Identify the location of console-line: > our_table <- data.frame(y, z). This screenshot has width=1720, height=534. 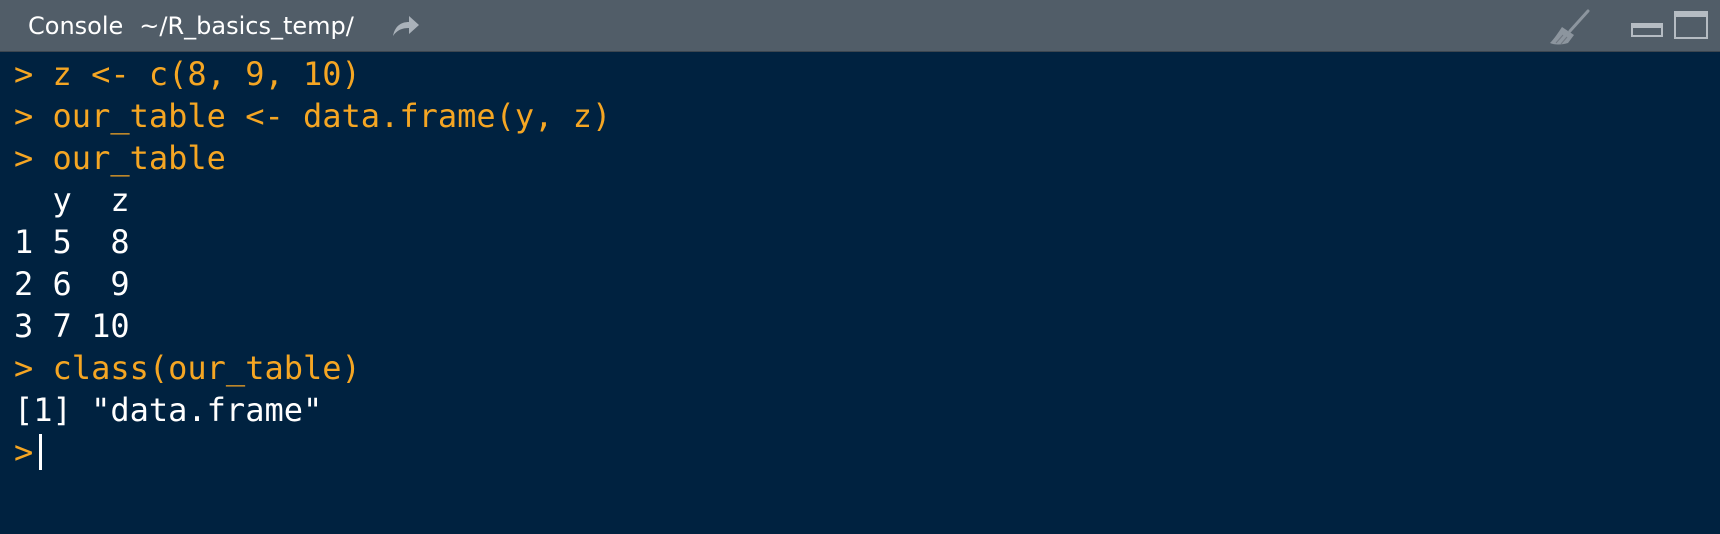
(312, 116).